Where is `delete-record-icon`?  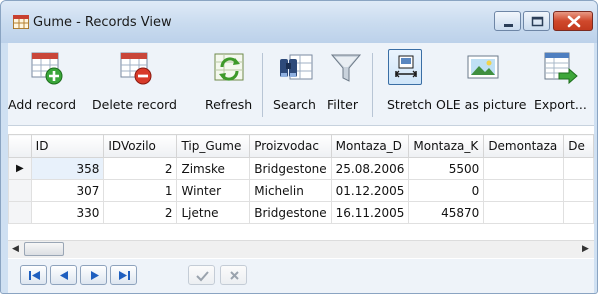 delete-record-icon is located at coordinates (136, 68).